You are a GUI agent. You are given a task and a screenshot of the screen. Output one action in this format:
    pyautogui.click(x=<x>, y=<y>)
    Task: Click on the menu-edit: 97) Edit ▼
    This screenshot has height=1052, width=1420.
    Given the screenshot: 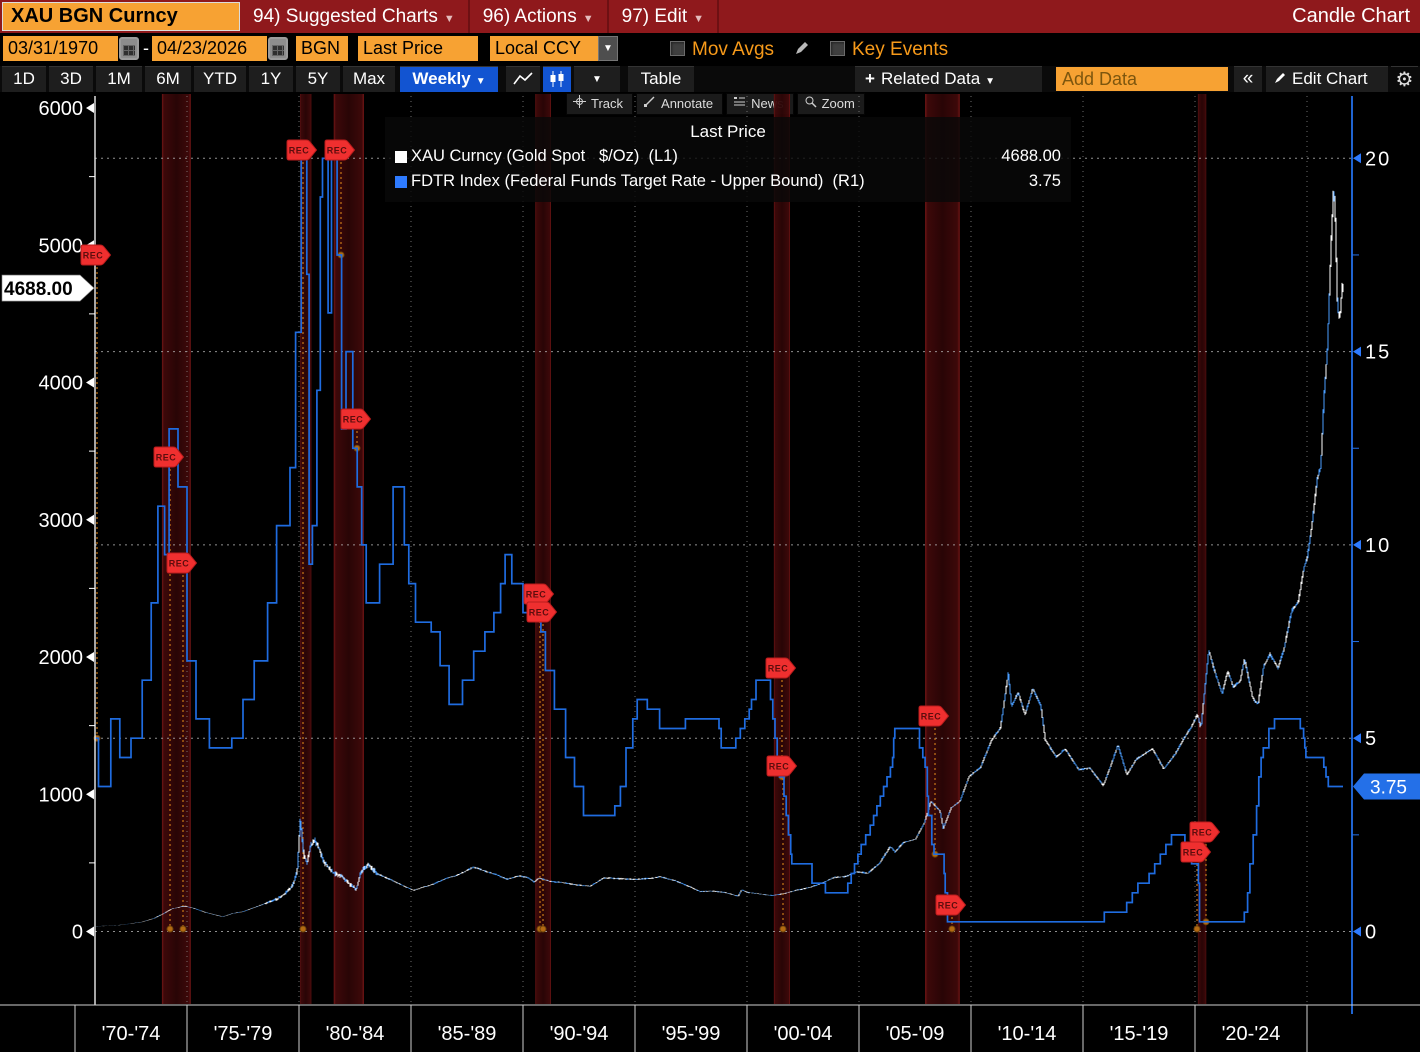 What is the action you would take?
    pyautogui.click(x=664, y=16)
    